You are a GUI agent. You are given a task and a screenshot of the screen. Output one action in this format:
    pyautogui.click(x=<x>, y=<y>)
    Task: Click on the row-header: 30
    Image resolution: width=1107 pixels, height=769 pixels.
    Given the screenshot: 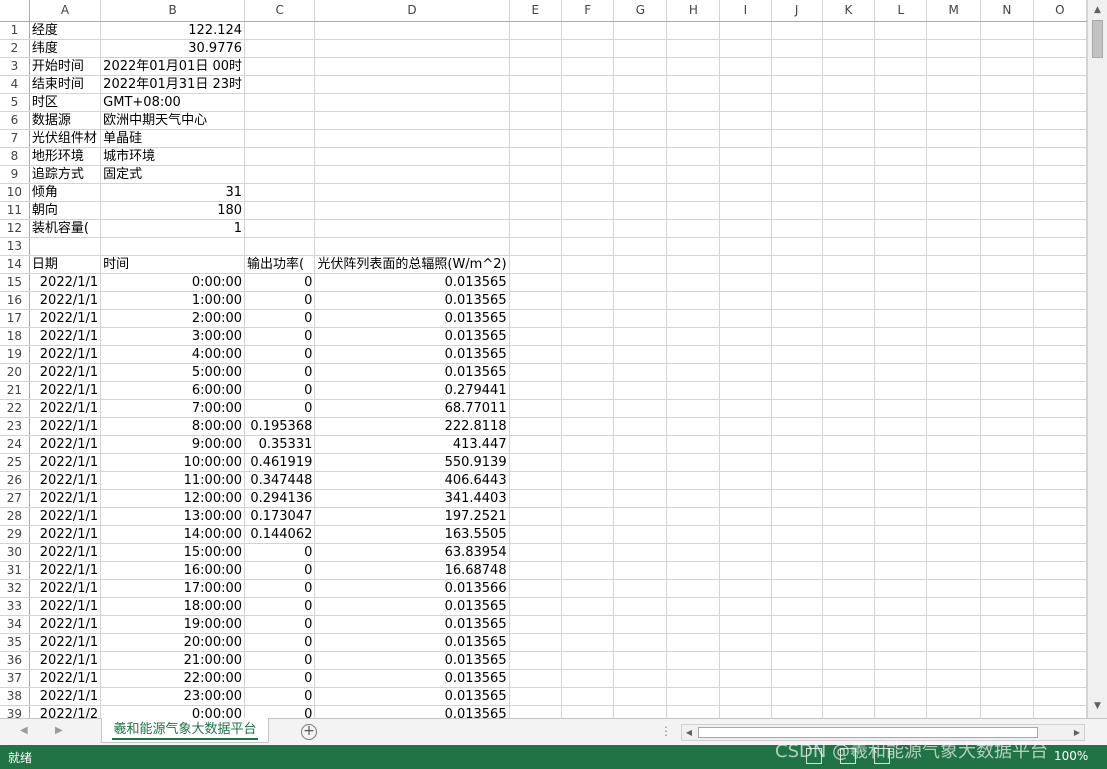 What is the action you would take?
    pyautogui.click(x=15, y=552)
    